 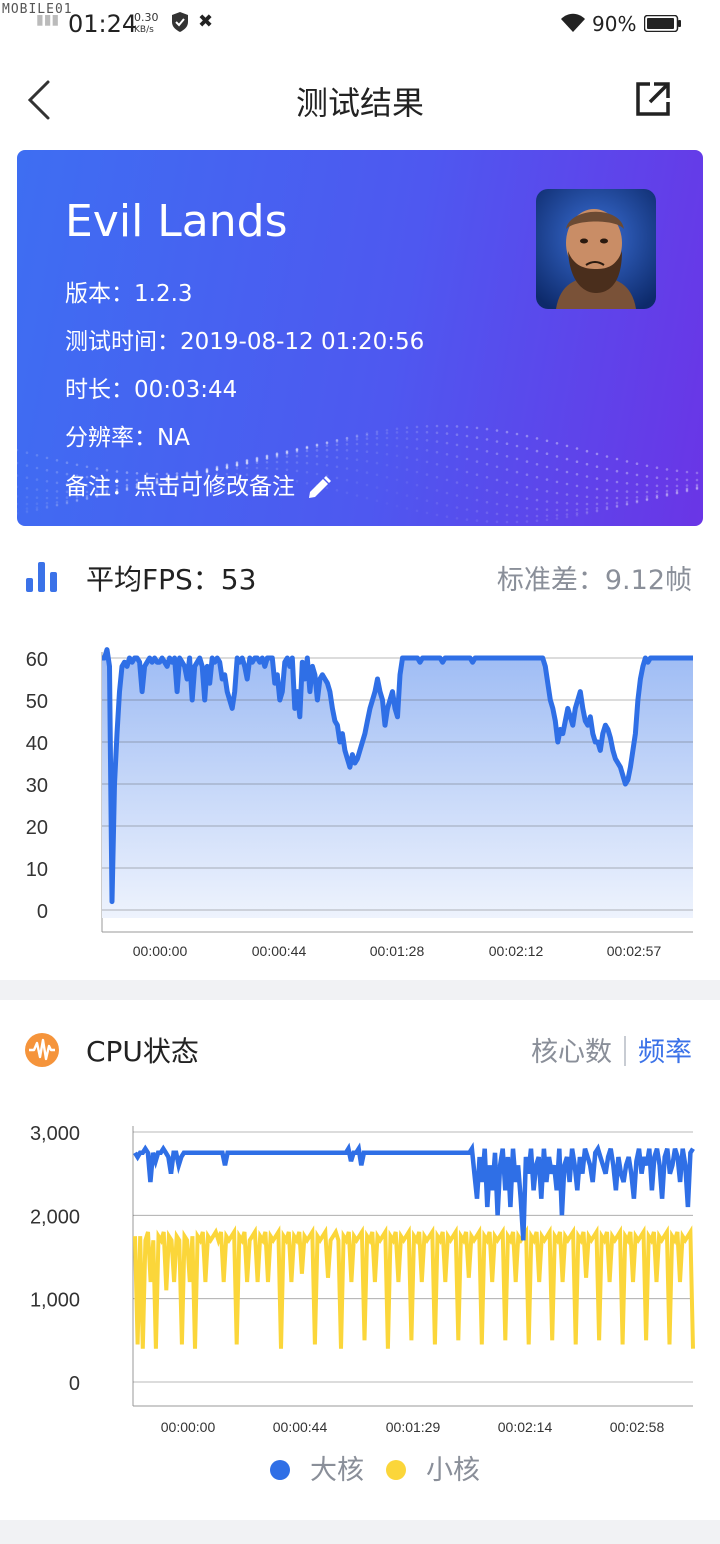 I want to click on cpu-x-tick: 00:01:29, so click(x=413, y=1427).